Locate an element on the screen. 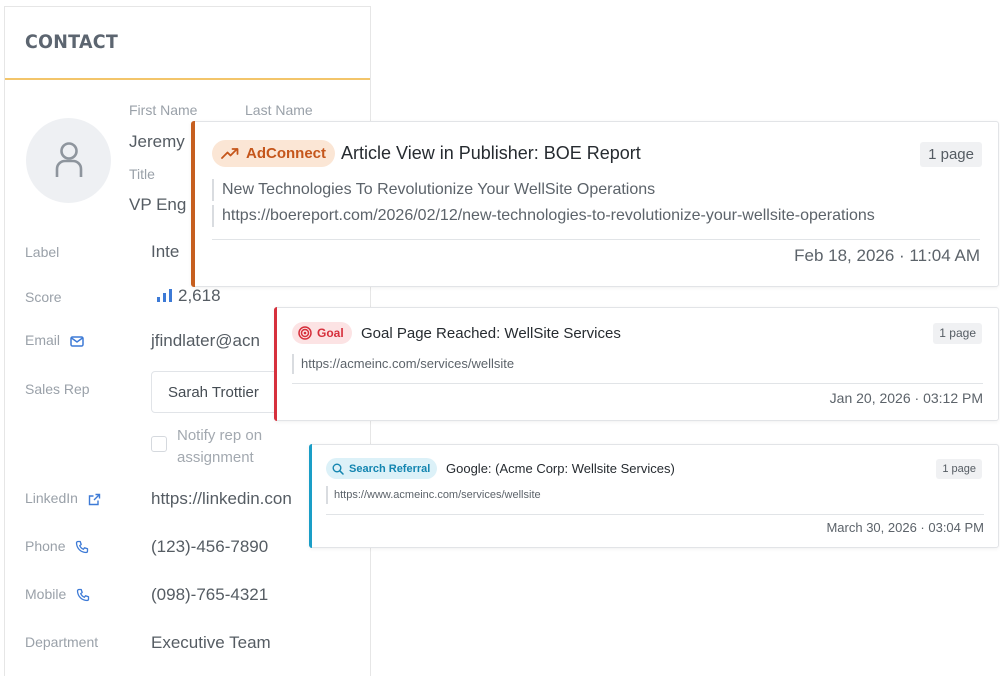 This screenshot has width=1000, height=676. mobile-label-row: Mobile is located at coordinates (57, 594).